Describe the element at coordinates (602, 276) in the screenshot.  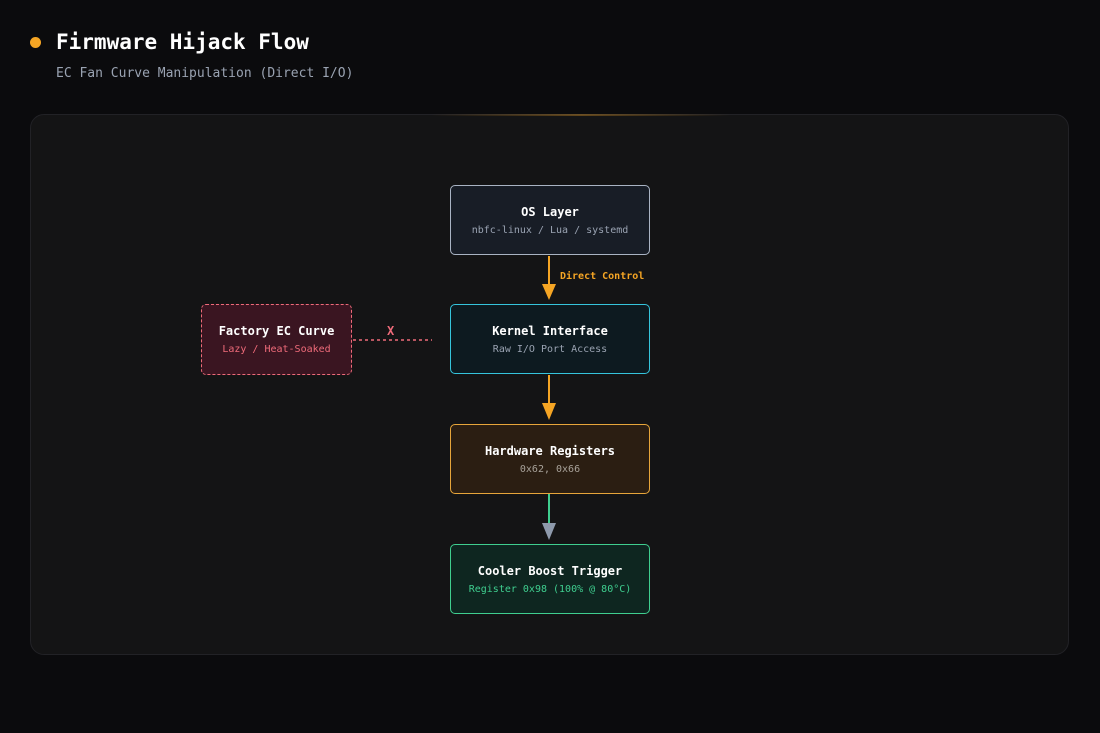
I see `edge-label-direct-control: Direct Control` at that location.